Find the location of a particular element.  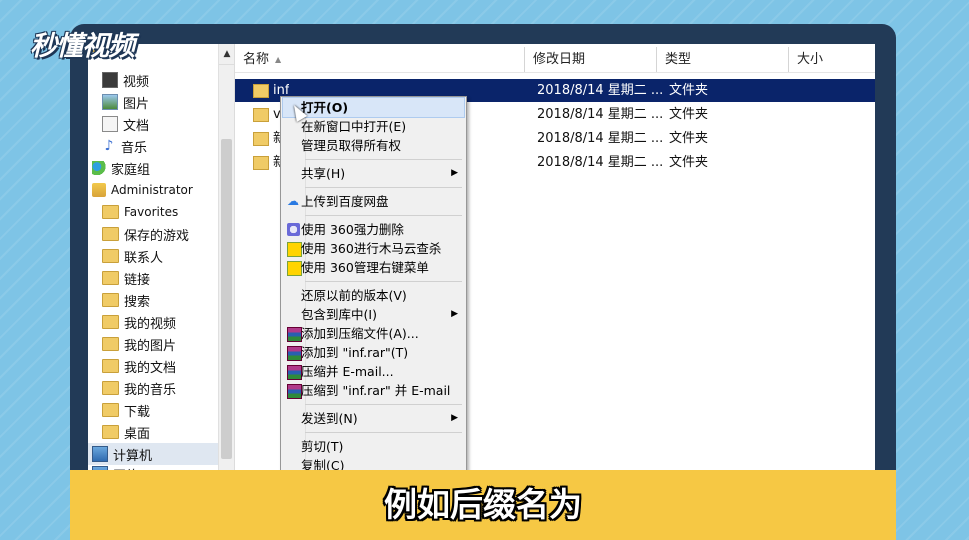

nav-item-label: 我的图片 is located at coordinates (150, 346).